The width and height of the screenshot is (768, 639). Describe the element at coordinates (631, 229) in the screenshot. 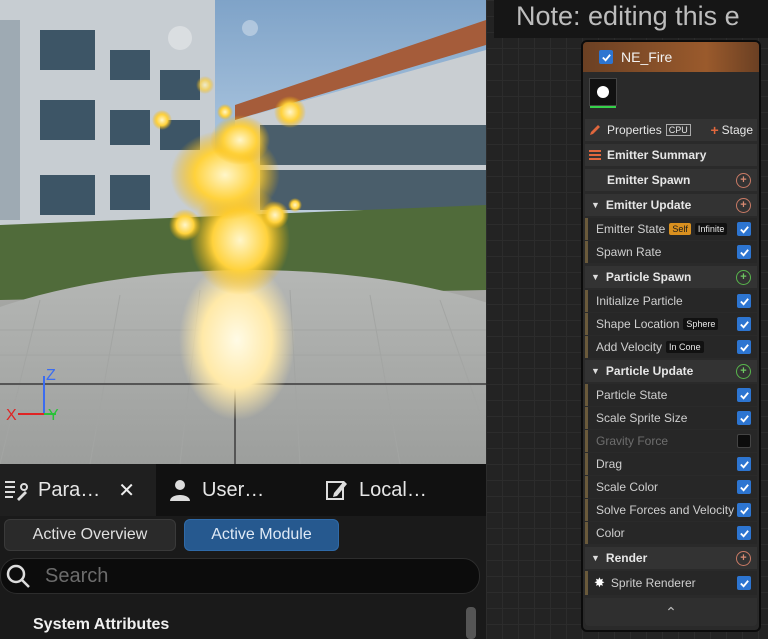

I see `module-label: Emitter State` at that location.